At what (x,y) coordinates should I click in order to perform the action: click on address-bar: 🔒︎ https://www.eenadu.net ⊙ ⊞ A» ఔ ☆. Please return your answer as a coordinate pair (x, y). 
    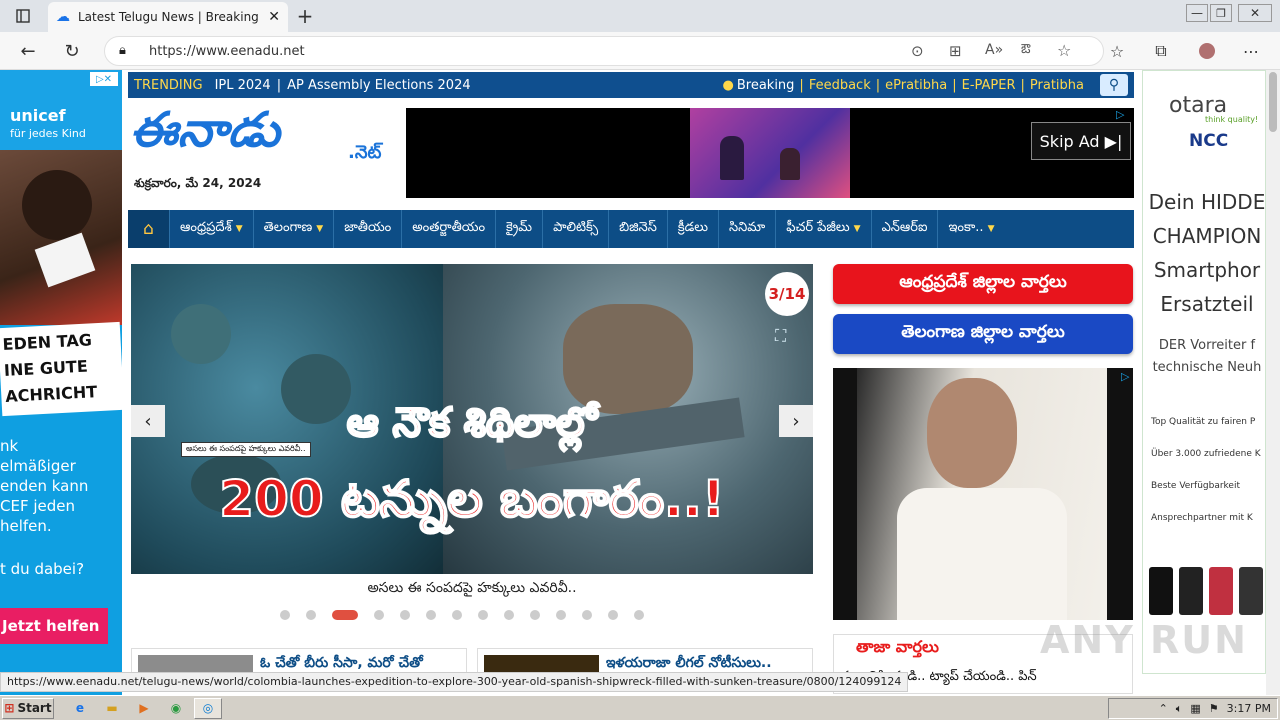
    Looking at the image, I should click on (604, 51).